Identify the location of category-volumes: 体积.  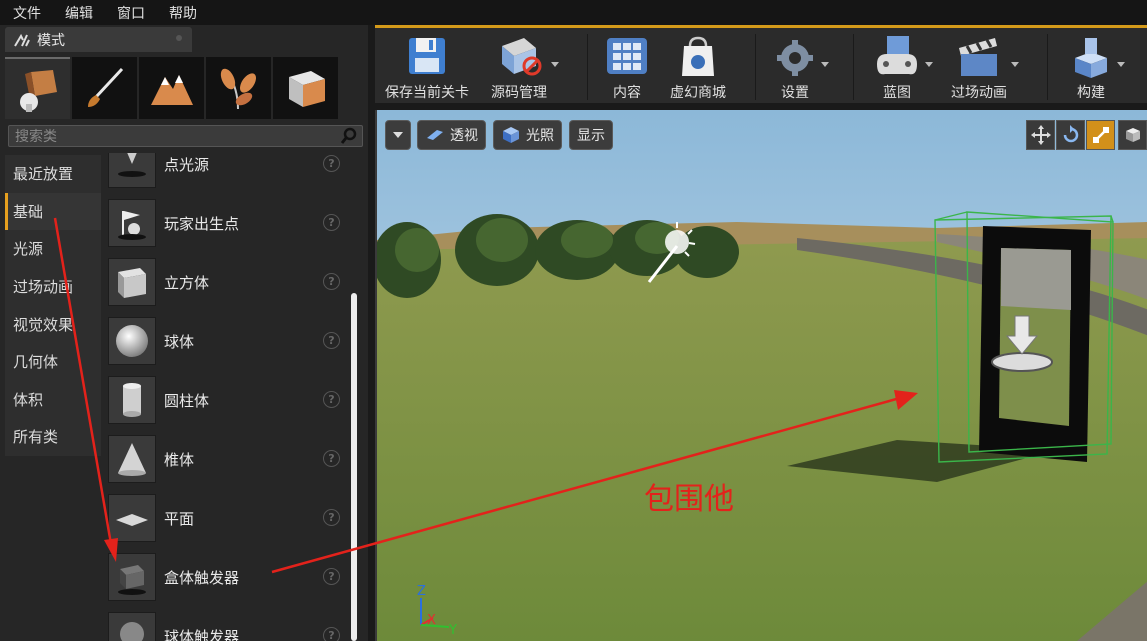
(53, 399).